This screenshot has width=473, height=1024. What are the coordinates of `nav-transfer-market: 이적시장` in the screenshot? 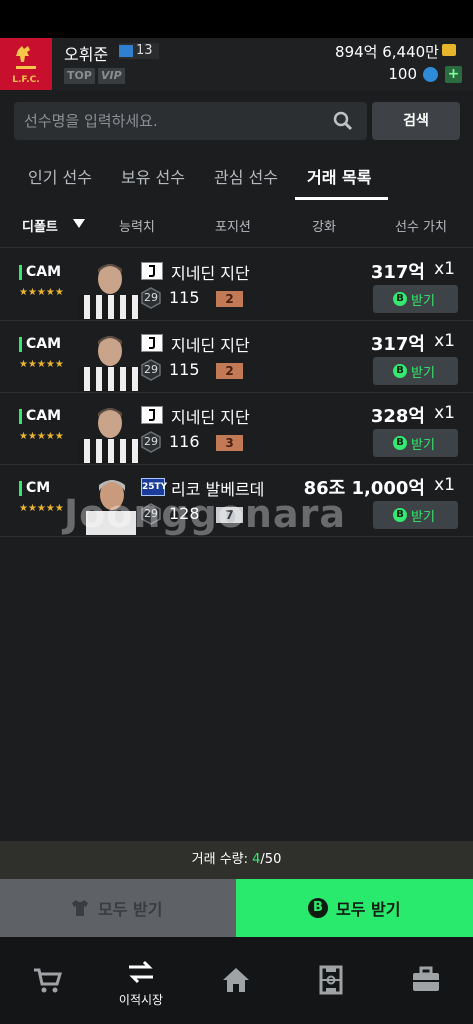 It's located at (141, 980).